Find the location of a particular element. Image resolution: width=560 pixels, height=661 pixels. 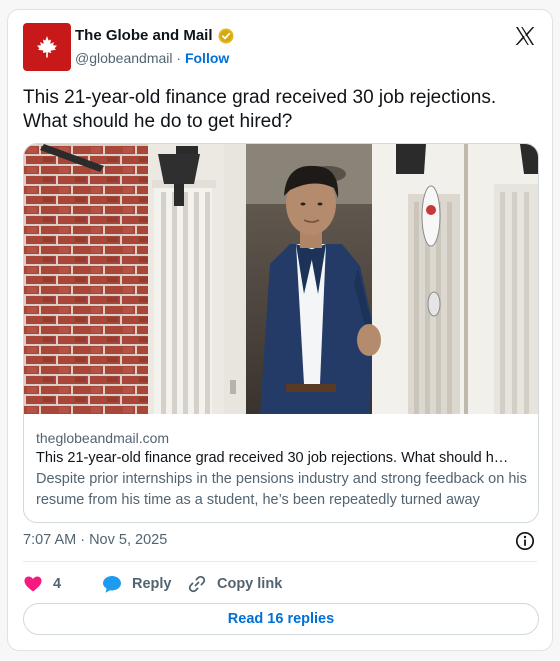

link-icon is located at coordinates (197, 584).